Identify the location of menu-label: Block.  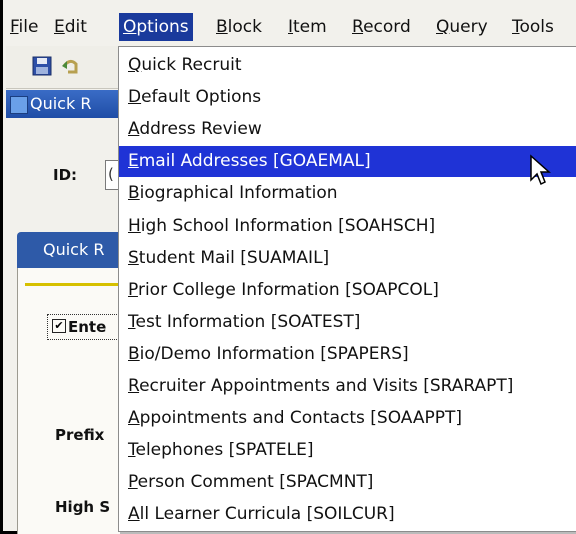
(239, 27).